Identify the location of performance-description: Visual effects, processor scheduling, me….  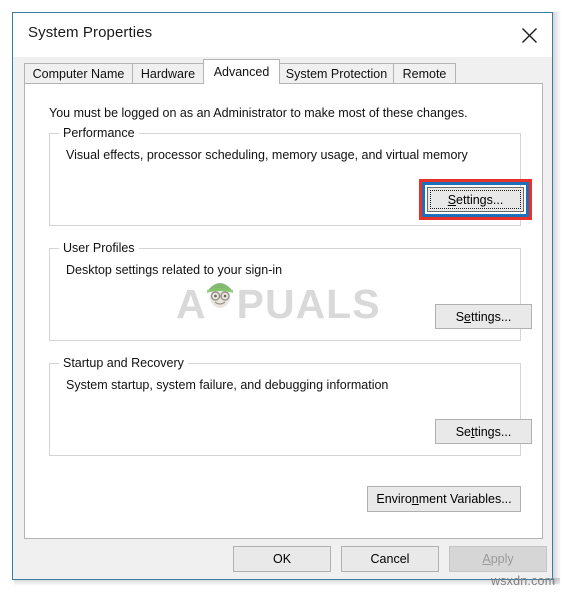
(267, 155).